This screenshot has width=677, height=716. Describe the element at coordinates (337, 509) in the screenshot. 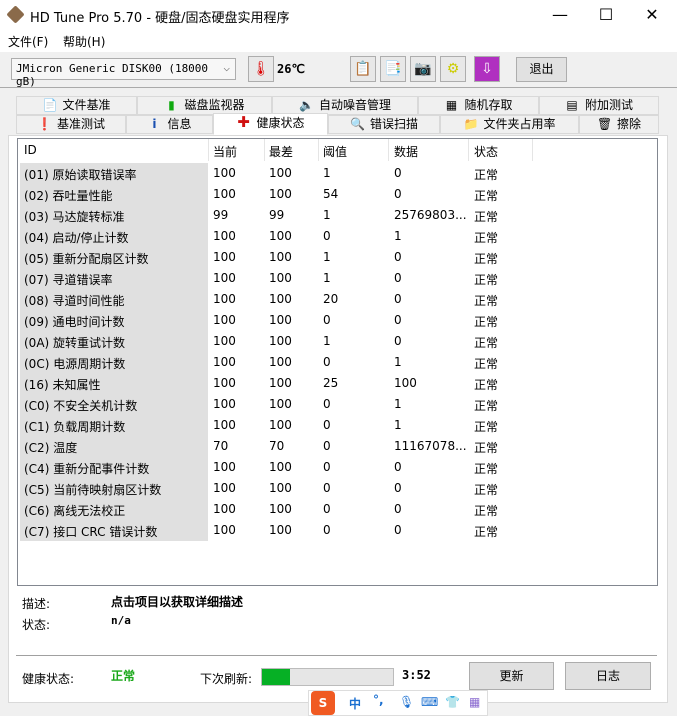

I see `table-row: (C6) 离线无法校正 100 100 0 0 正常` at that location.